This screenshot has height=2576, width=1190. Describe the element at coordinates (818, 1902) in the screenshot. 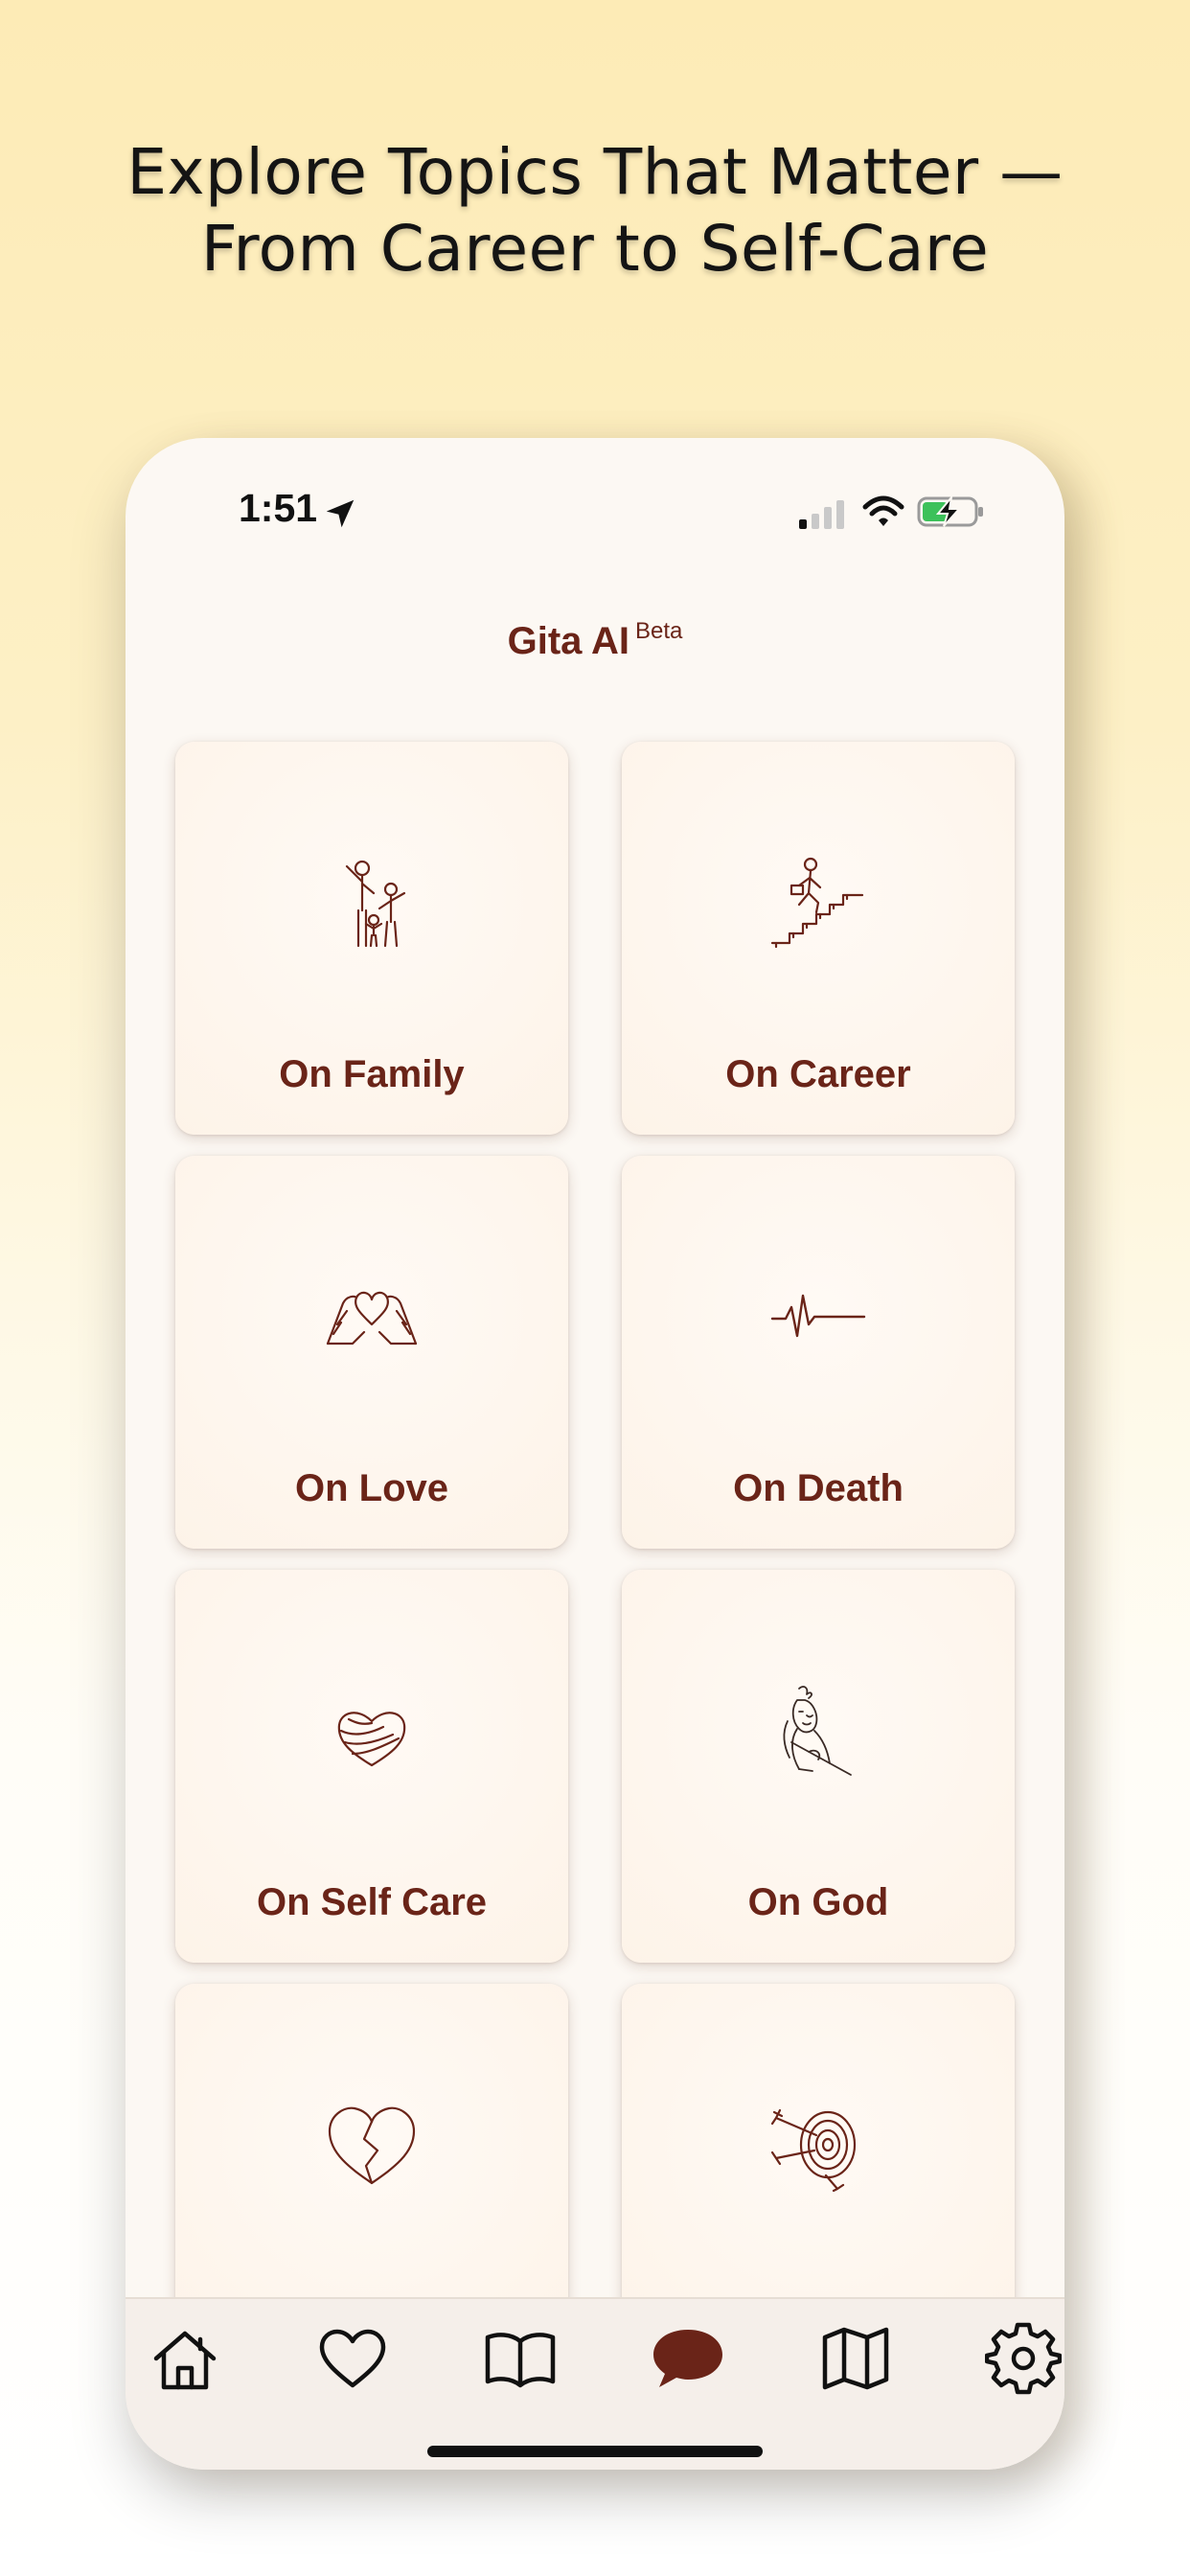

I see `topic-label-god: On God` at that location.